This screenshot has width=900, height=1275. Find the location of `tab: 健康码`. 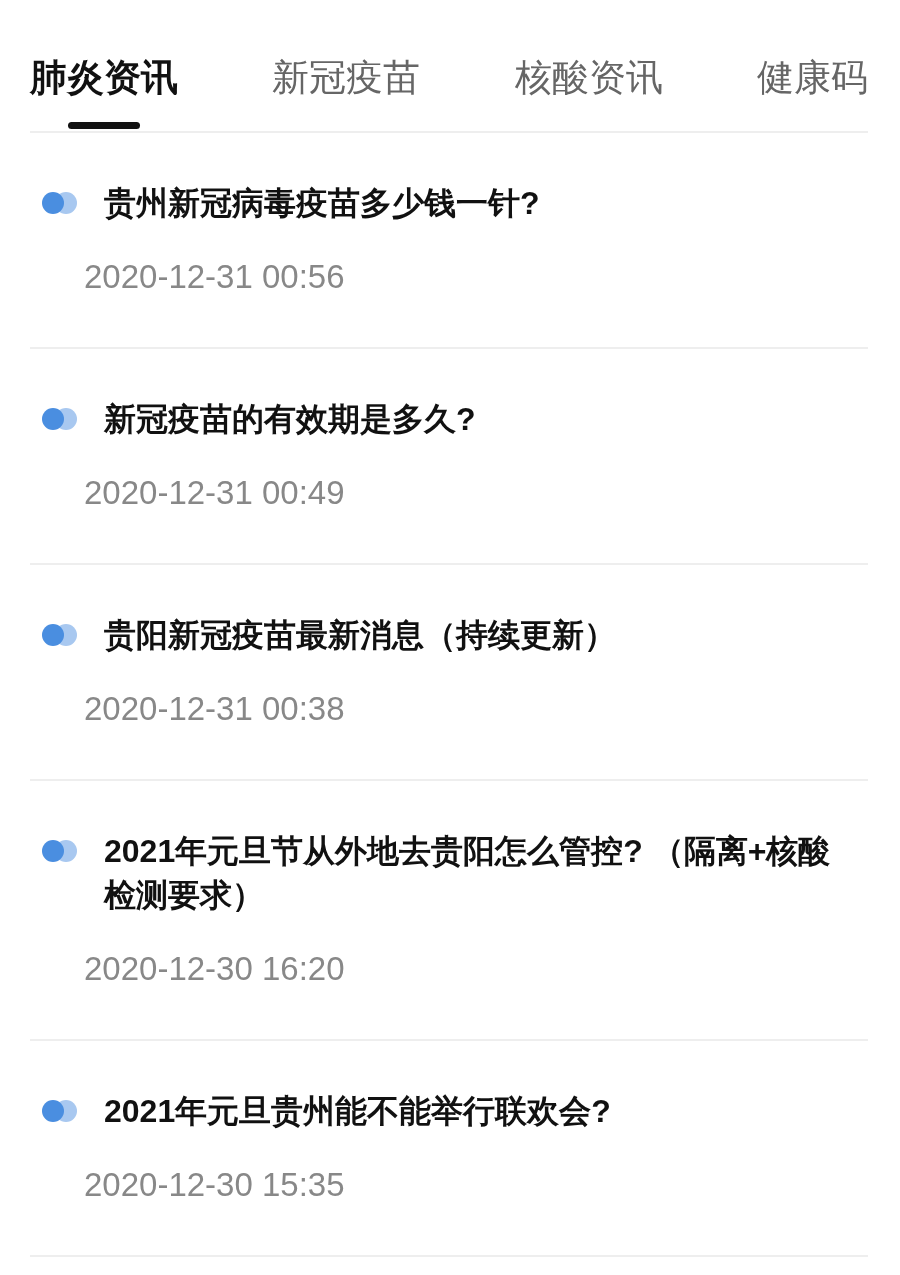

tab: 健康码 is located at coordinates (812, 92).